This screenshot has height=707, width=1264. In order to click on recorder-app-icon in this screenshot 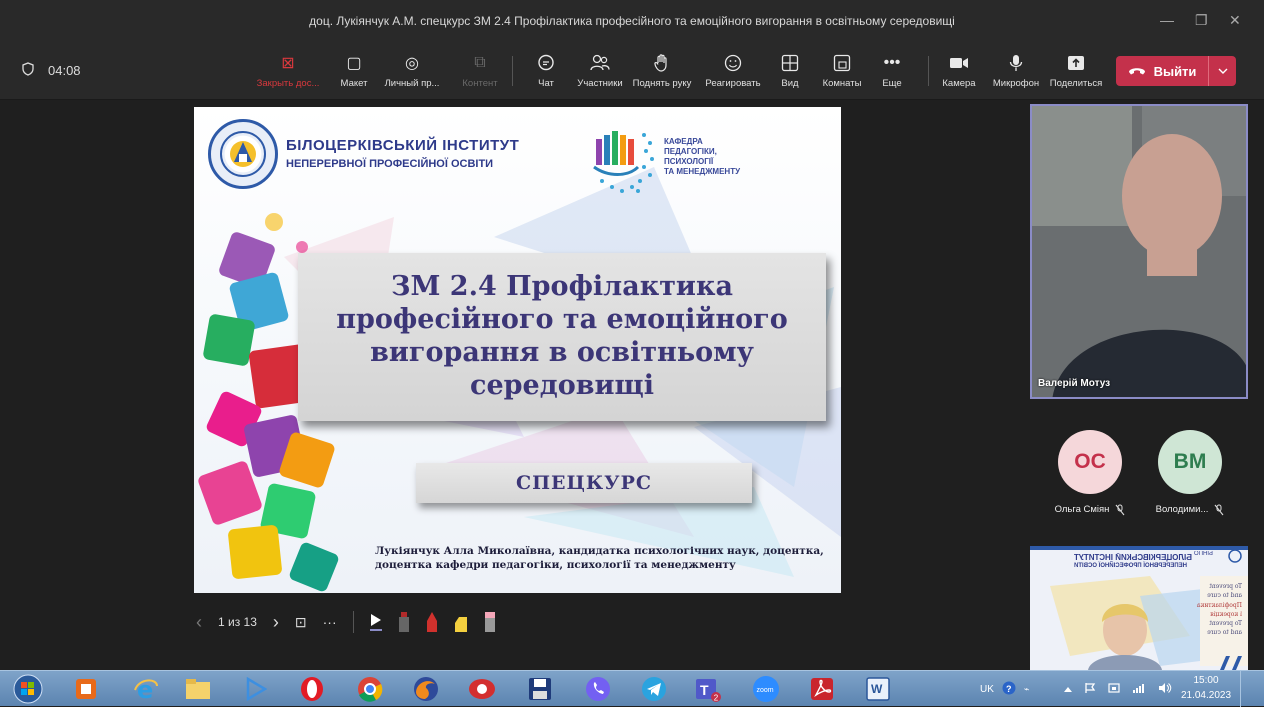, I will do `click(482, 689)`.